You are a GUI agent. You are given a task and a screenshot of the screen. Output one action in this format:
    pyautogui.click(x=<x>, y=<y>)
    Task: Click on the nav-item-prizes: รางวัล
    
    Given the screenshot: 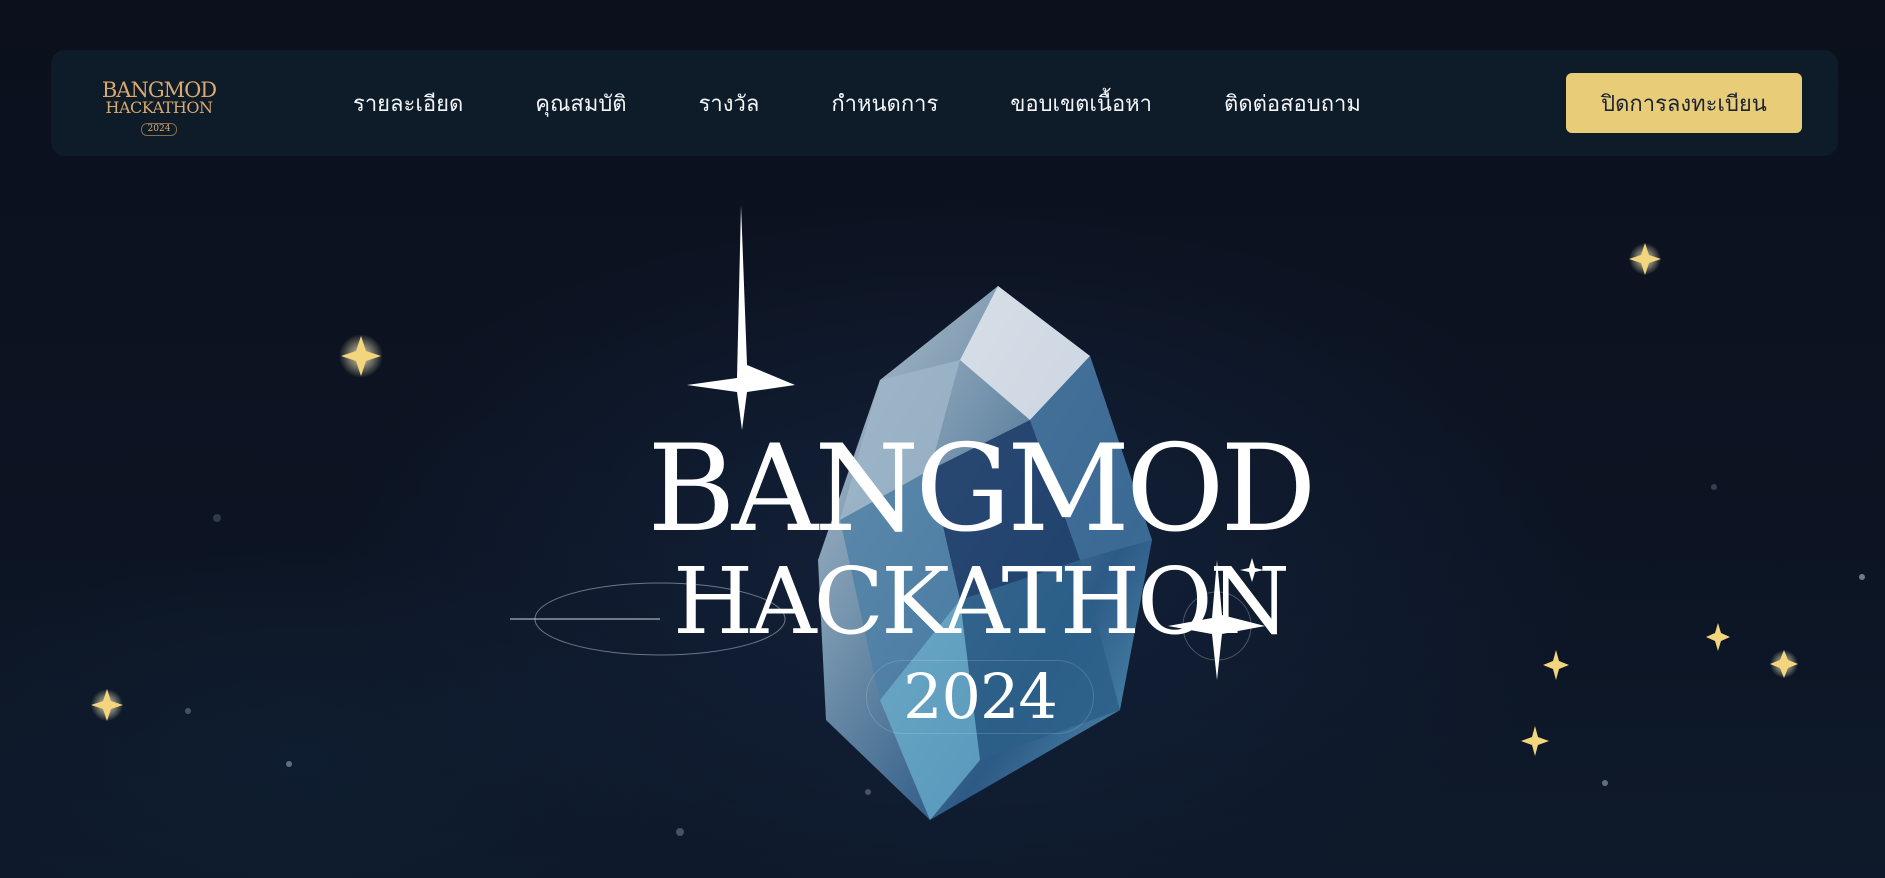 What is the action you would take?
    pyautogui.click(x=729, y=103)
    